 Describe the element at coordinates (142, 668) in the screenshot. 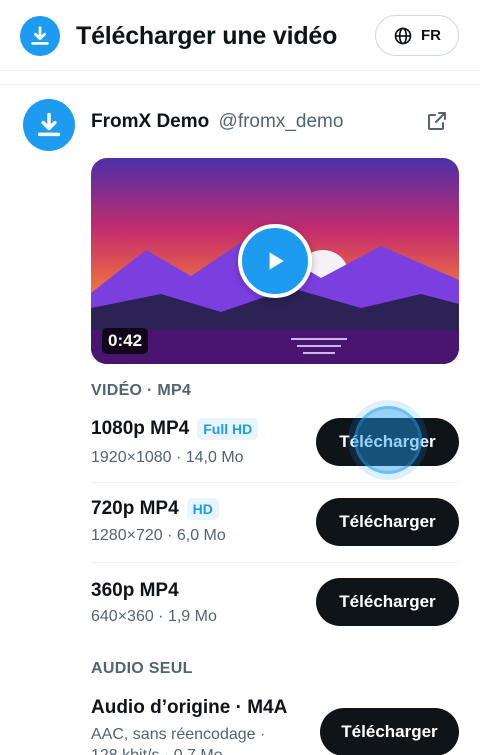

I see `audio-section-label: AUDIO SEUL` at that location.